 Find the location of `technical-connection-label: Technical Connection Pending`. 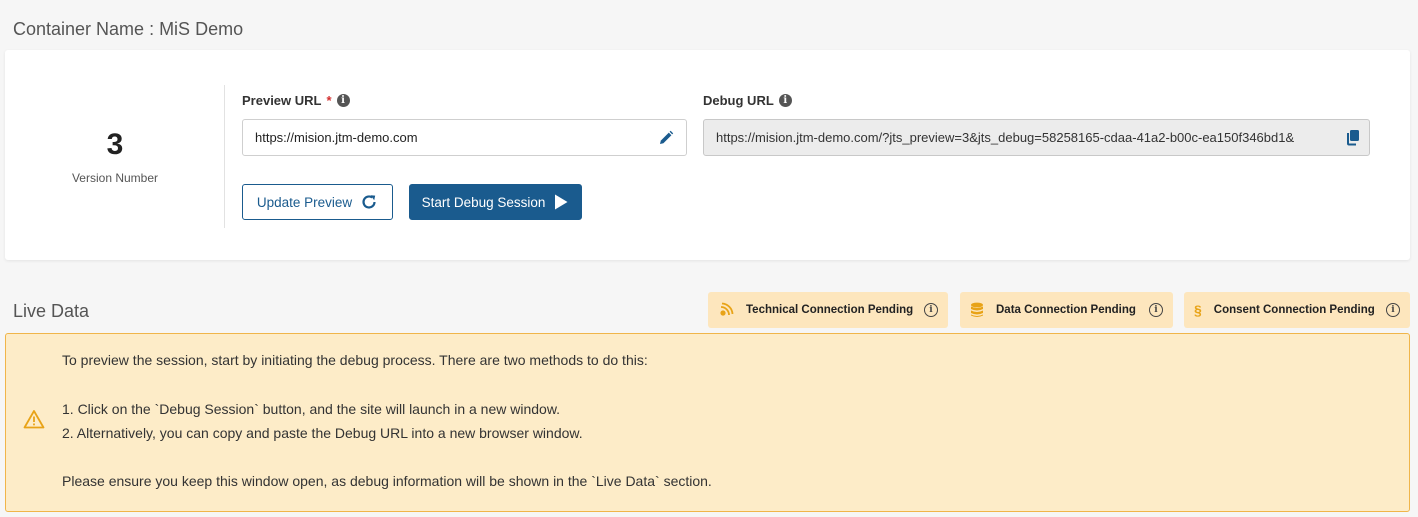

technical-connection-label: Technical Connection Pending is located at coordinates (830, 310).